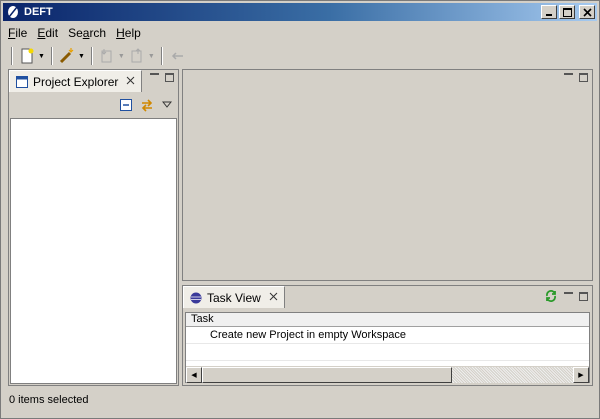 This screenshot has width=600, height=419. I want to click on scroll-left-icon: ◀, so click(194, 375).